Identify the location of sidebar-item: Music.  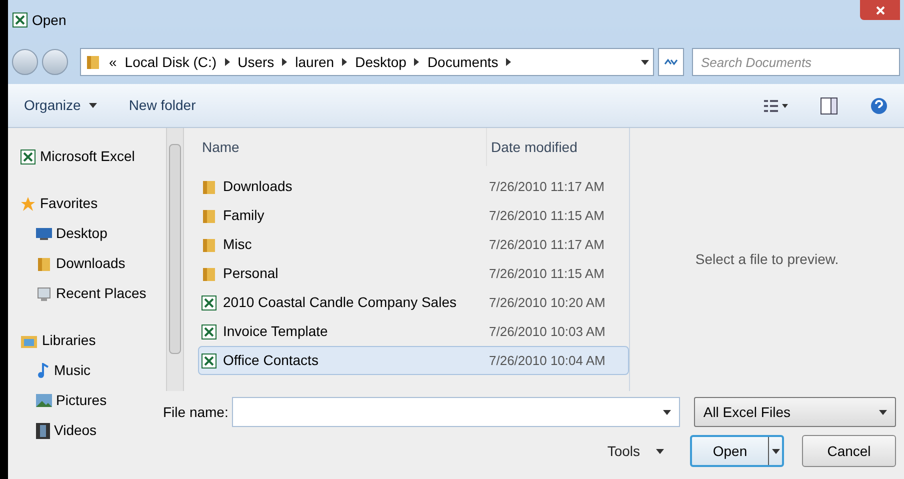
(72, 370).